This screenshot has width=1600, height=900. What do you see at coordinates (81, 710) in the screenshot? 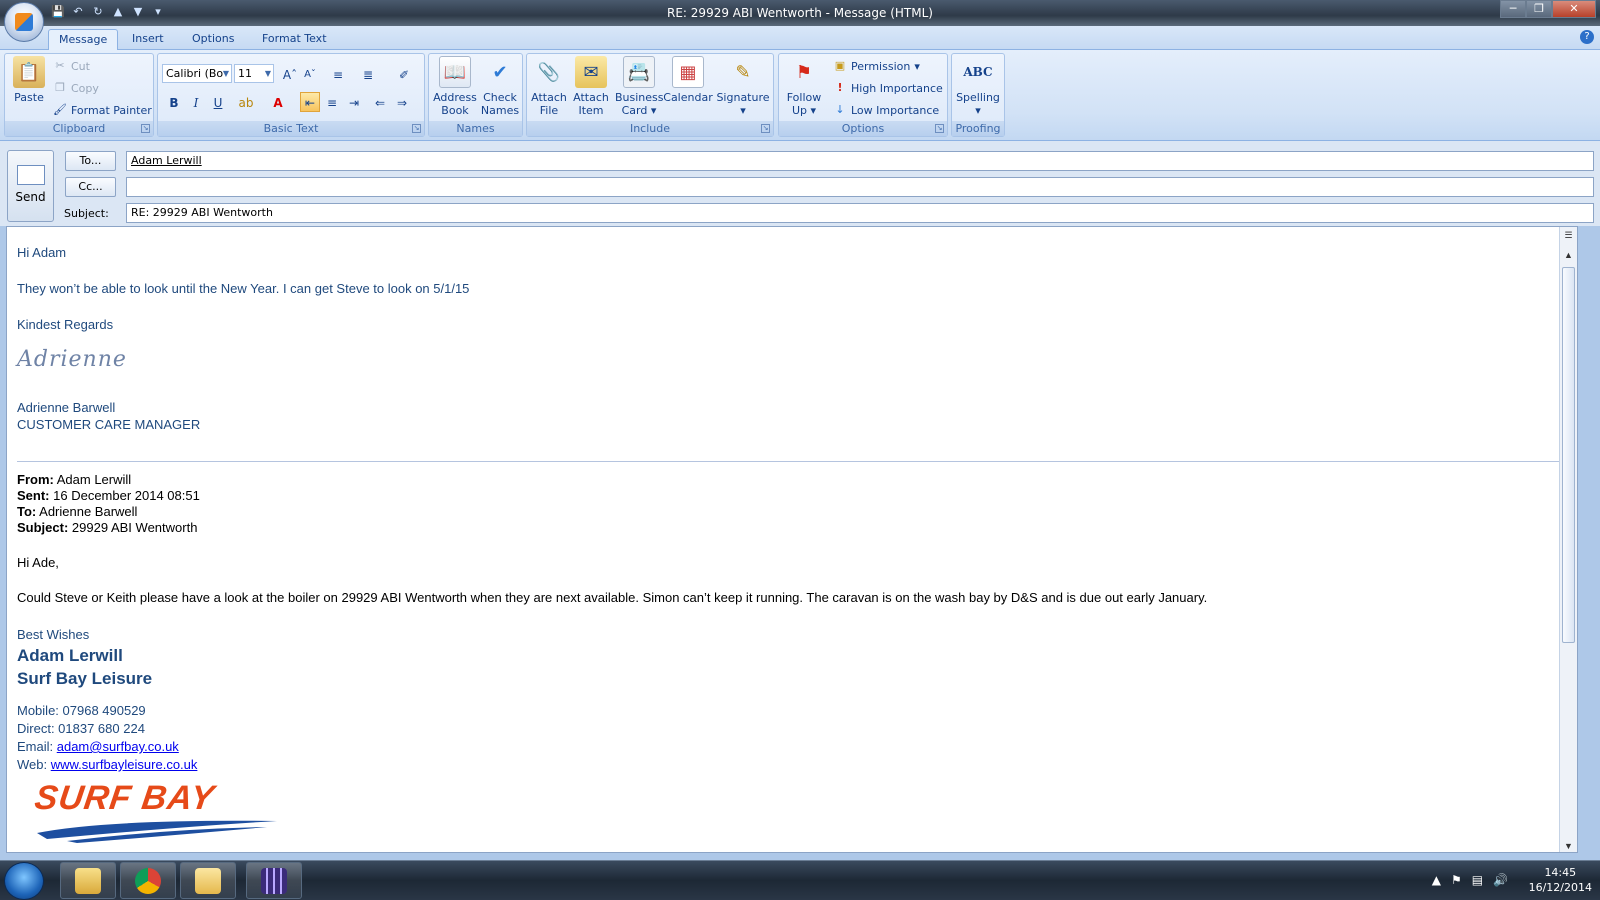
I see `orig-mobile: Mobile: 07968 490529` at bounding box center [81, 710].